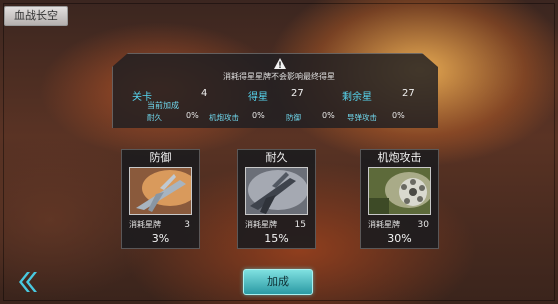 The image size is (558, 304). I want to click on card-title: 机炮攻击, so click(399, 157).